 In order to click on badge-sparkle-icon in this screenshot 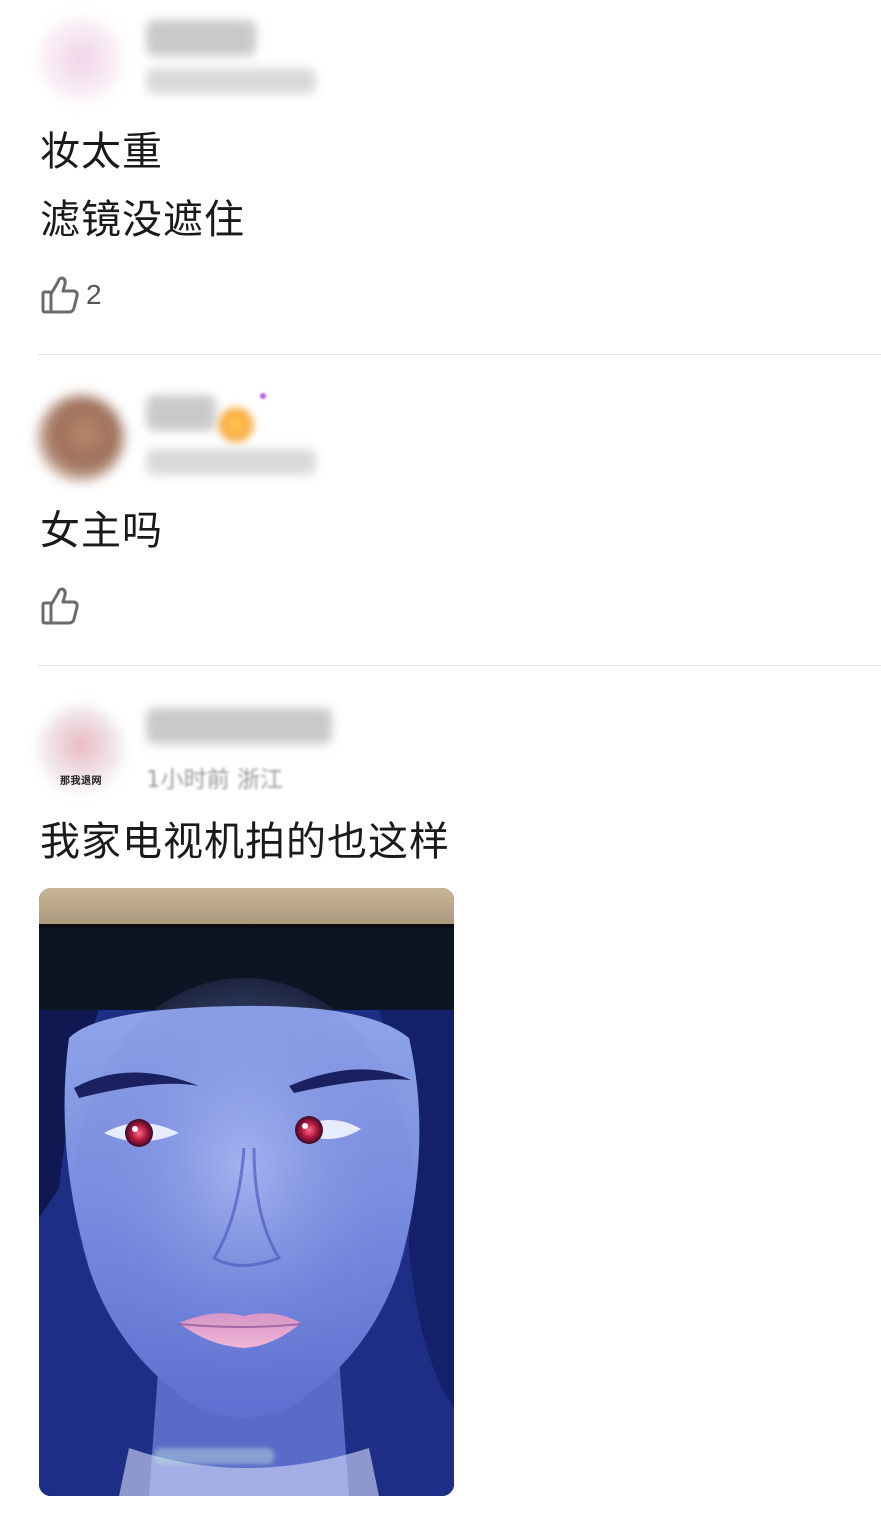, I will do `click(263, 396)`.